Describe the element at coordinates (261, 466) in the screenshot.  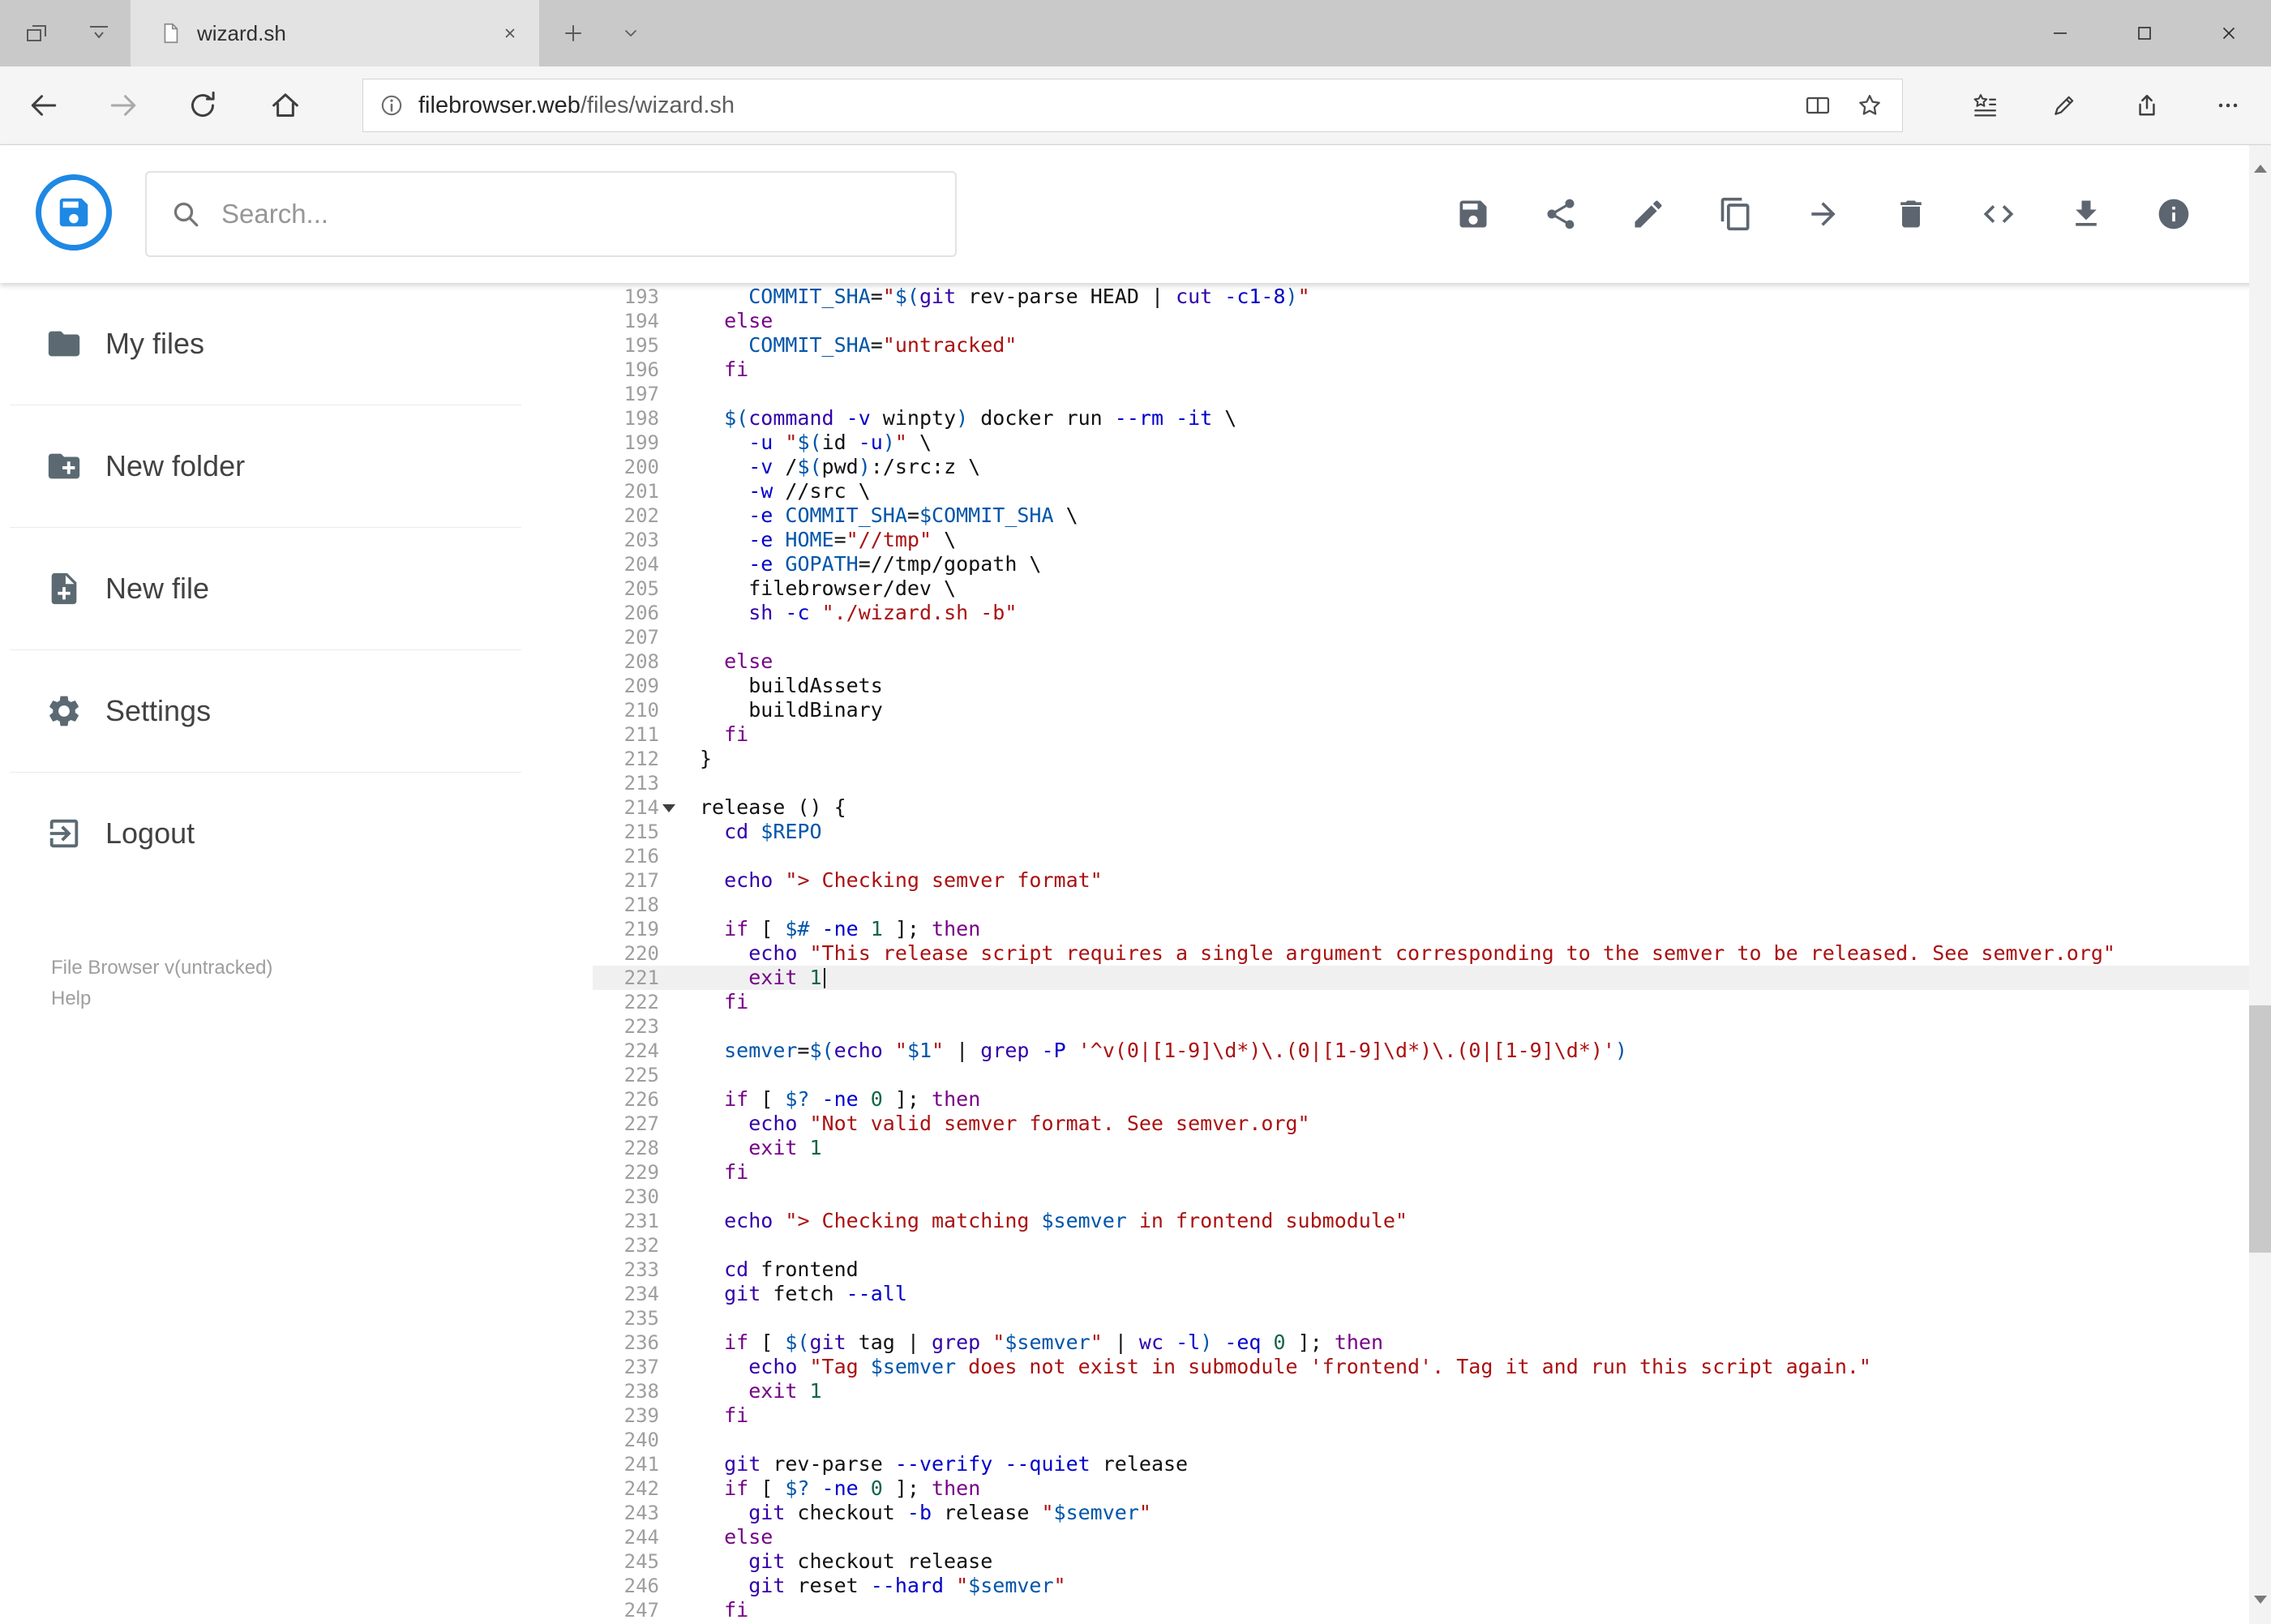
I see `sidebar-item-new-folder: New folder` at that location.